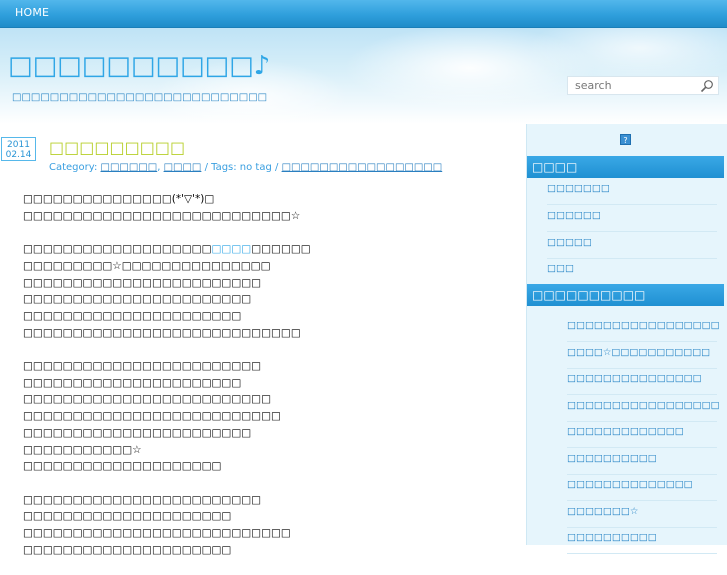 This screenshot has width=727, height=575. What do you see at coordinates (82, 449) in the screenshot?
I see `post-line: □□□□□□□□□□□☆` at bounding box center [82, 449].